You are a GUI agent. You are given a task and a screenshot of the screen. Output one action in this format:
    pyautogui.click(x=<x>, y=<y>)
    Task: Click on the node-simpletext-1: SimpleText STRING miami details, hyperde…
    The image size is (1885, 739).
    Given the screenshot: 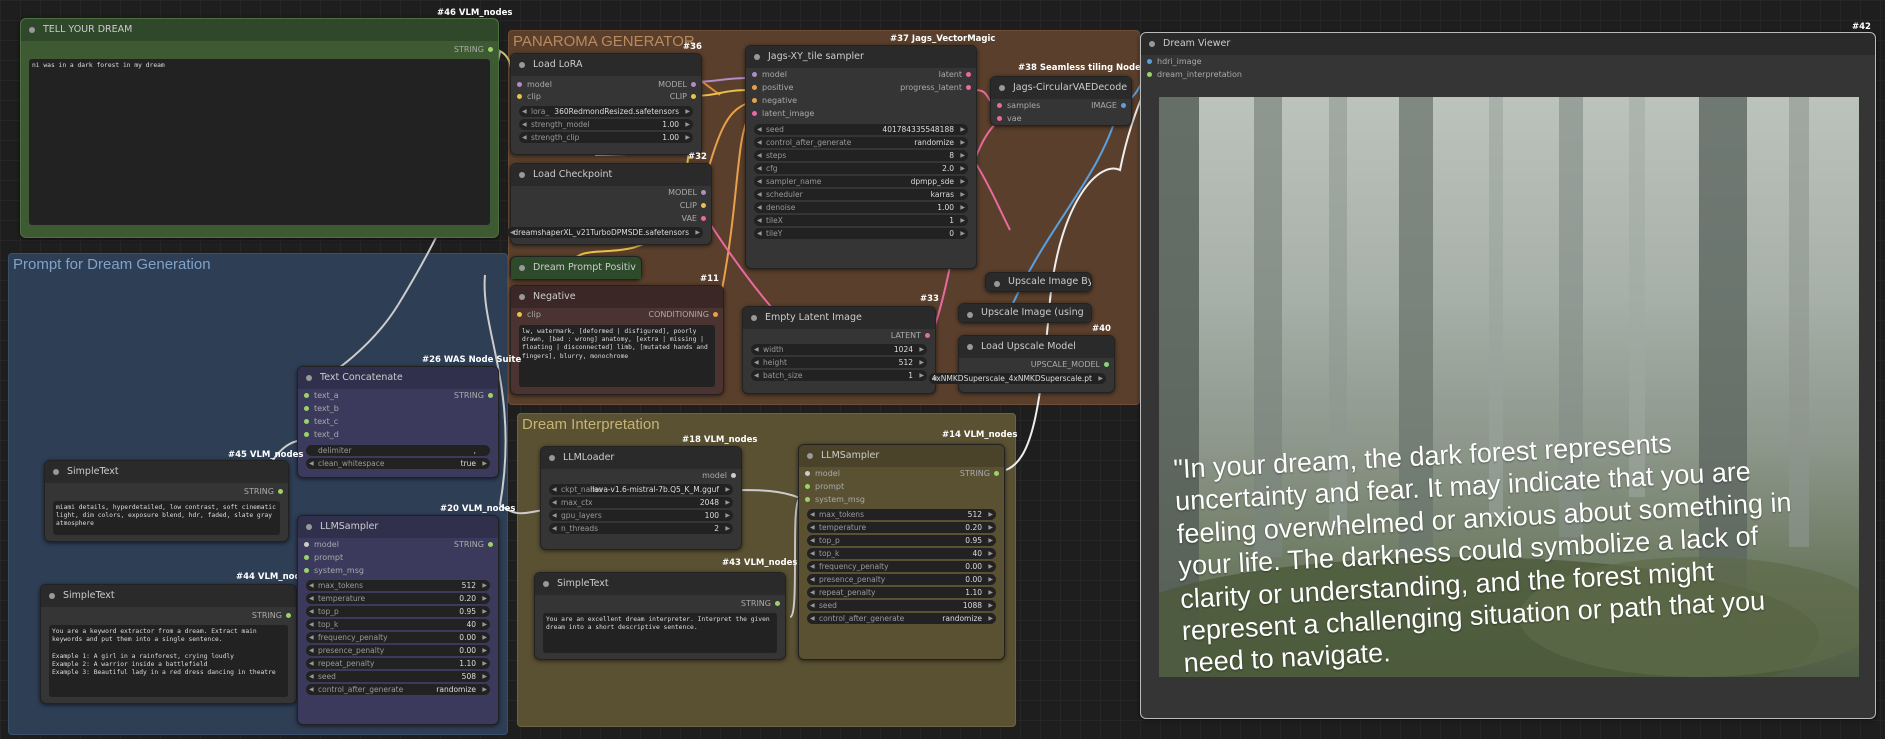 What is the action you would take?
    pyautogui.click(x=166, y=501)
    